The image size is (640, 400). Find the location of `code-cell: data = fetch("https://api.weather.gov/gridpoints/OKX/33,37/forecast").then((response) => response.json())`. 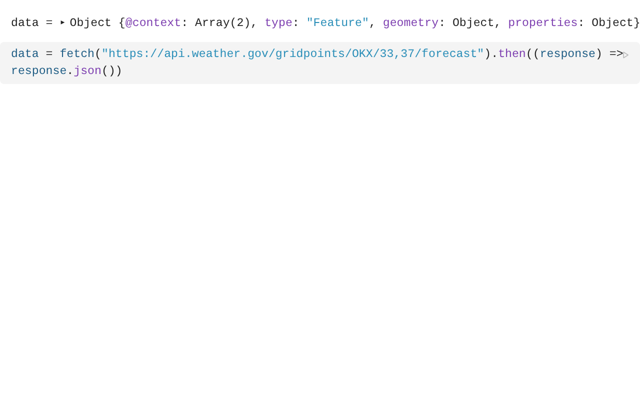

code-cell: data = fetch("https://api.weather.gov/gridpoints/OKX/33,37/forecast").then((response) => response.json()) is located at coordinates (320, 63).